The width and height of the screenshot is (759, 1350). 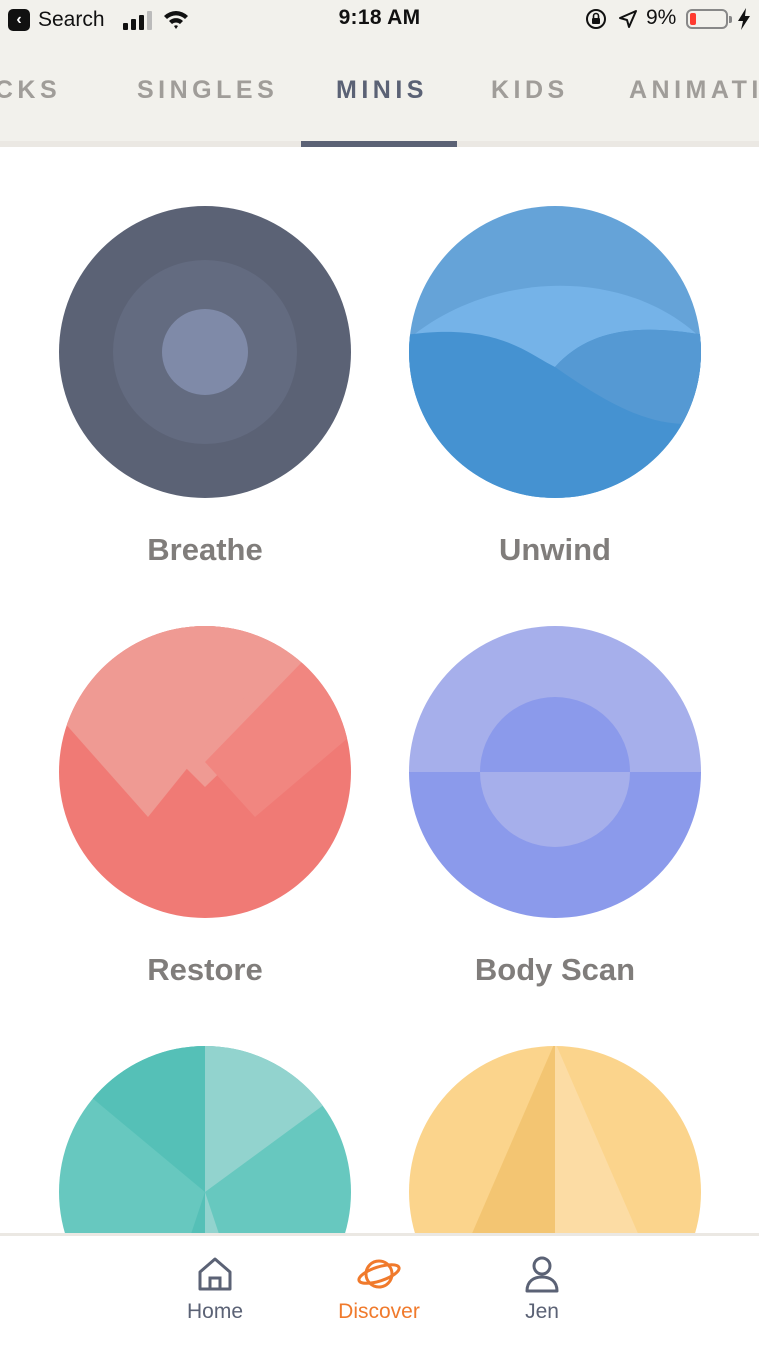 What do you see at coordinates (205, 969) in the screenshot?
I see `mini-title: Restore` at bounding box center [205, 969].